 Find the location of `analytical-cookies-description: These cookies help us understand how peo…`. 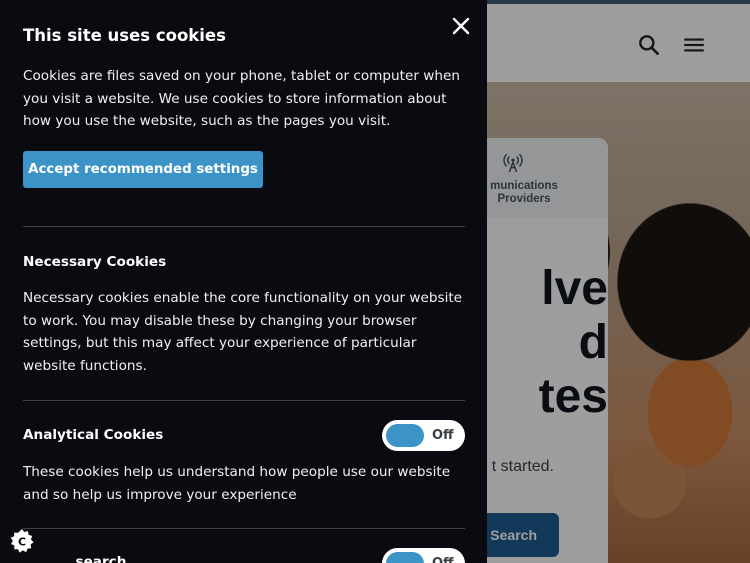

analytical-cookies-description: These cookies help us understand how peo… is located at coordinates (237, 483).